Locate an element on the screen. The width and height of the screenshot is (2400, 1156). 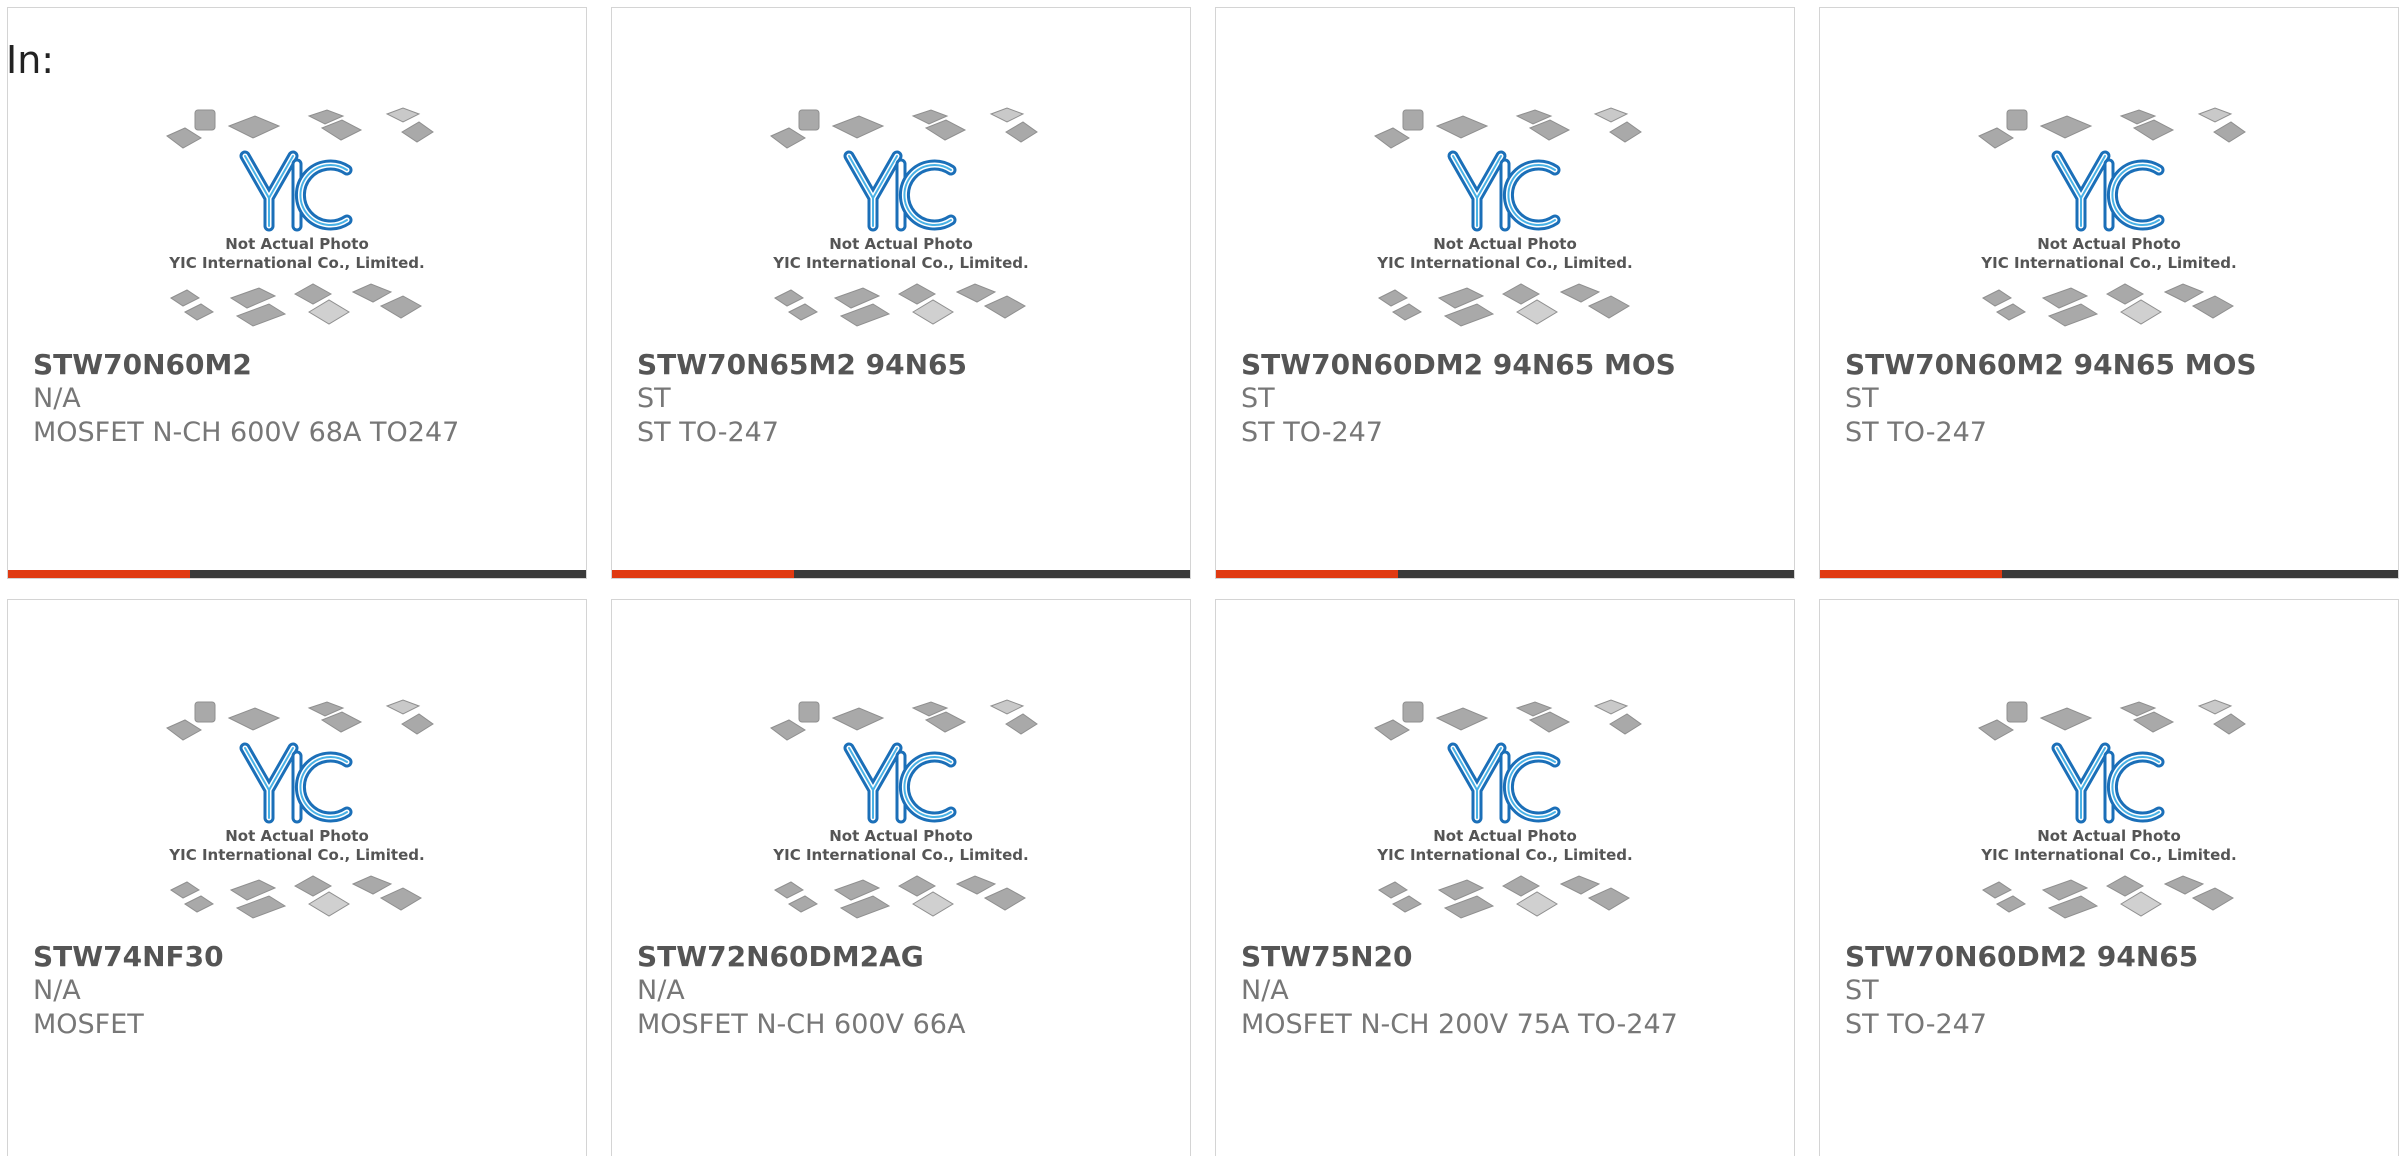
product-info: STW70N60DM2 94N65 MOS ST ST TO-247 is located at coordinates (1512, 399).